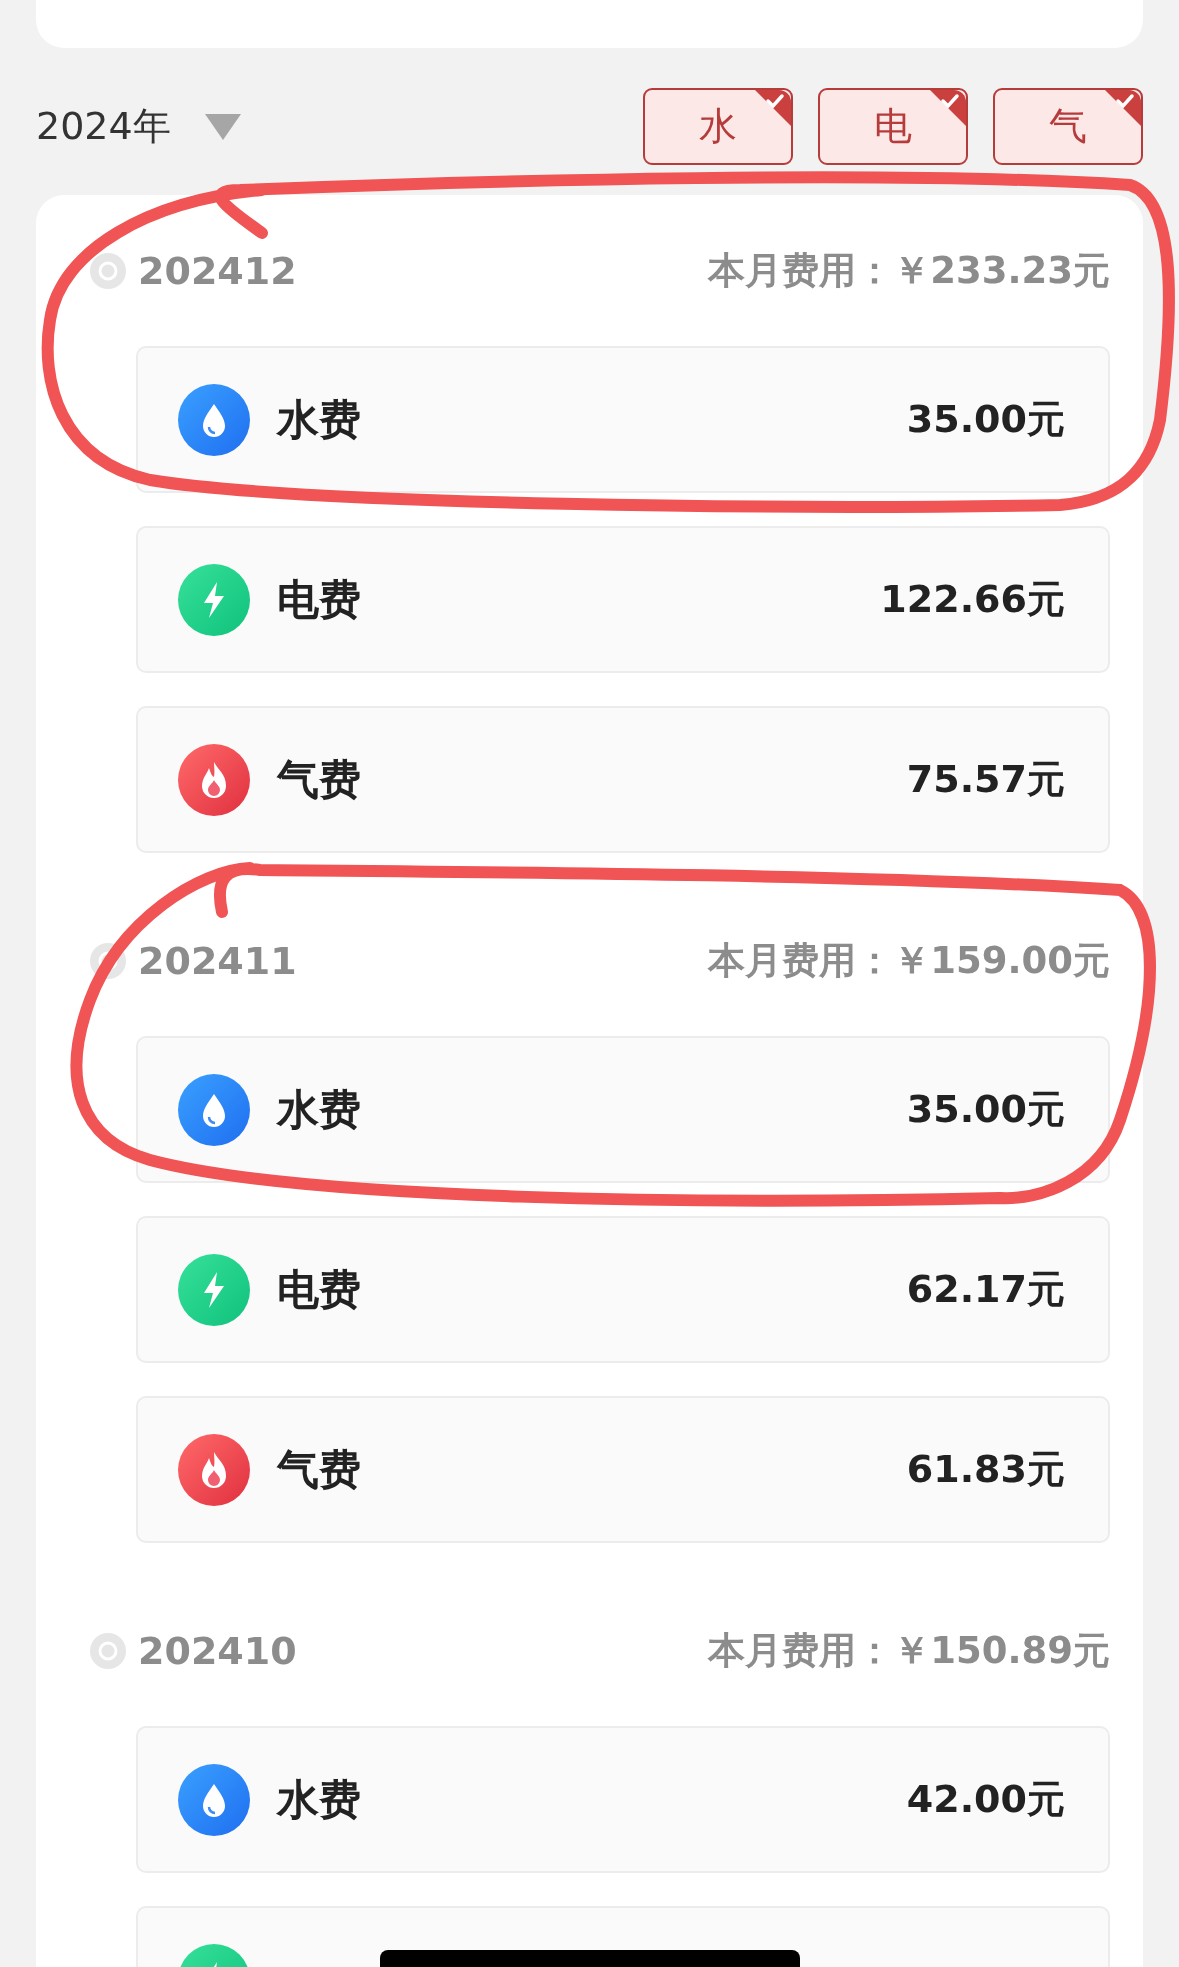 The width and height of the screenshot is (1179, 1967). I want to click on bill-amount: 122.66元, so click(972, 599).